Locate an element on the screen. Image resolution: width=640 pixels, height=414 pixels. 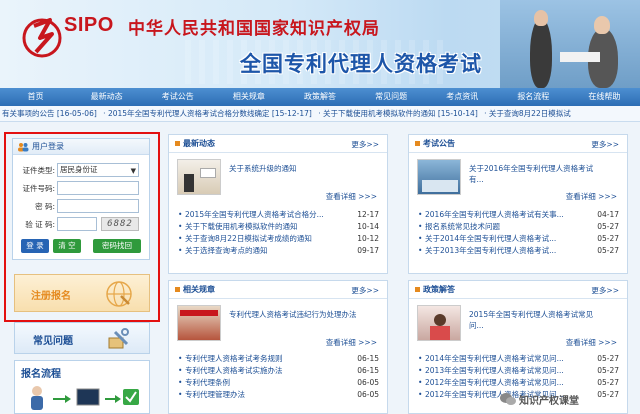
nav-regulations: 相关规章 is located at coordinates (248, 97).